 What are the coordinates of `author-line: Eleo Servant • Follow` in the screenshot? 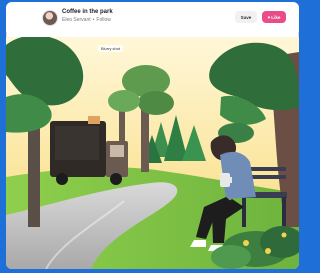 It's located at (86, 20).